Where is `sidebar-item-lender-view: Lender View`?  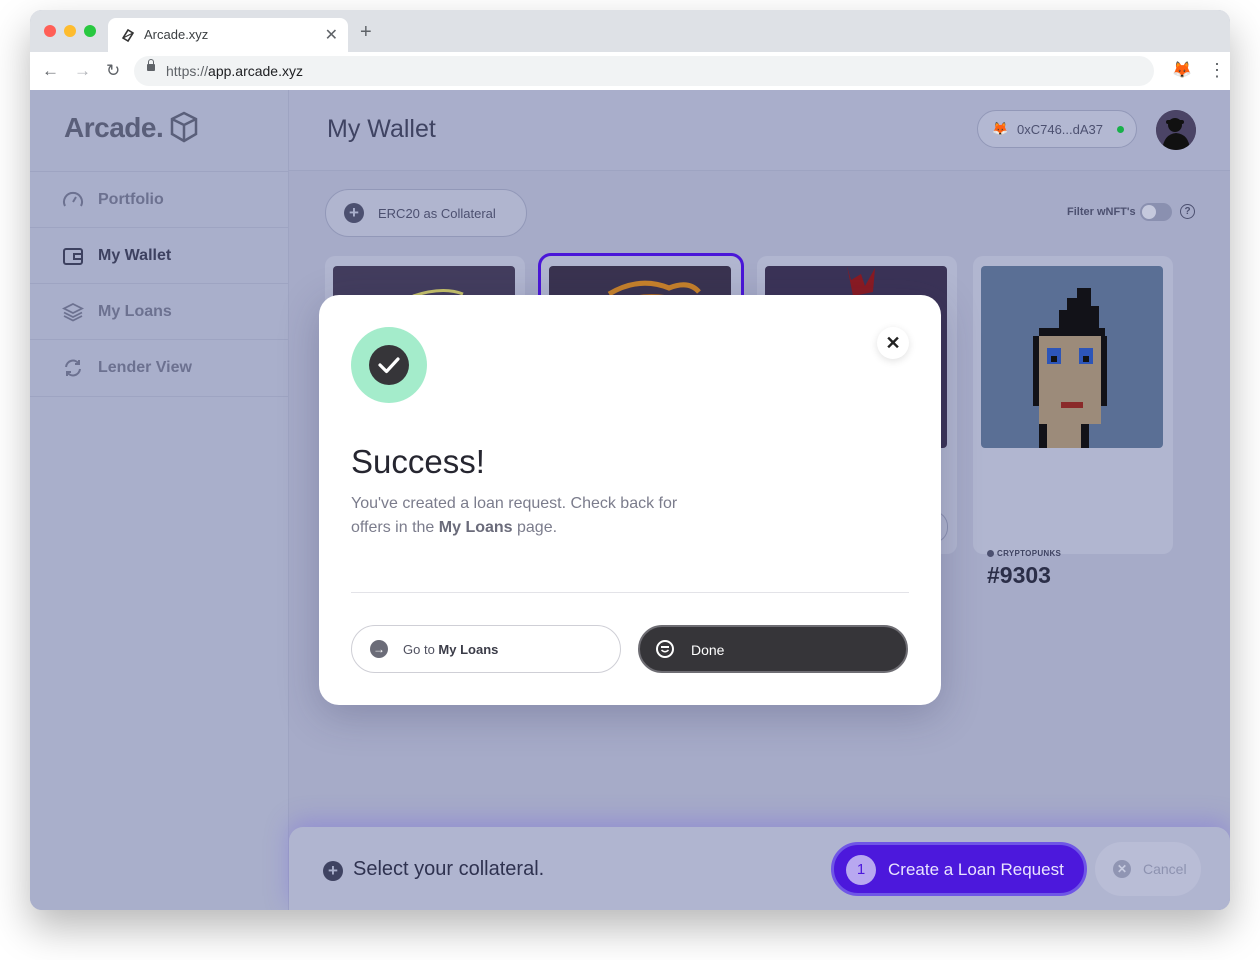
sidebar-item-lender-view: Lender View is located at coordinates (159, 368).